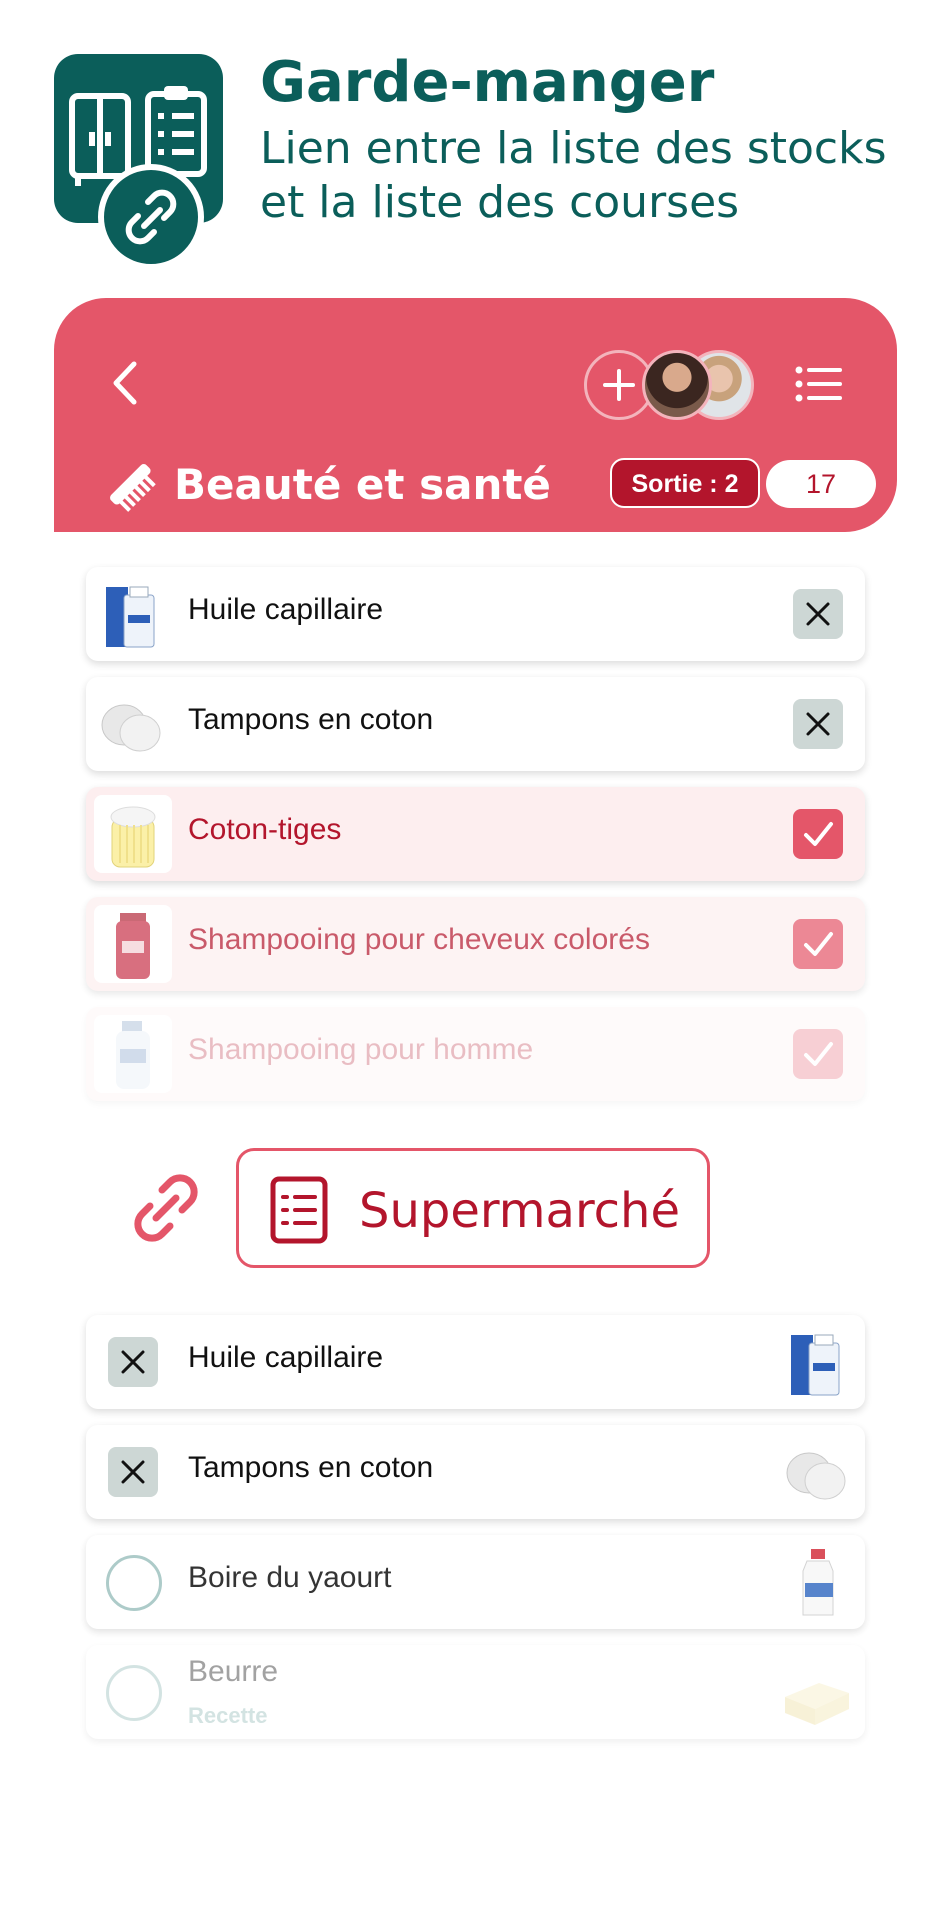 The height and width of the screenshot is (1923, 948). I want to click on hero-title: Garde-manger, so click(487, 82).